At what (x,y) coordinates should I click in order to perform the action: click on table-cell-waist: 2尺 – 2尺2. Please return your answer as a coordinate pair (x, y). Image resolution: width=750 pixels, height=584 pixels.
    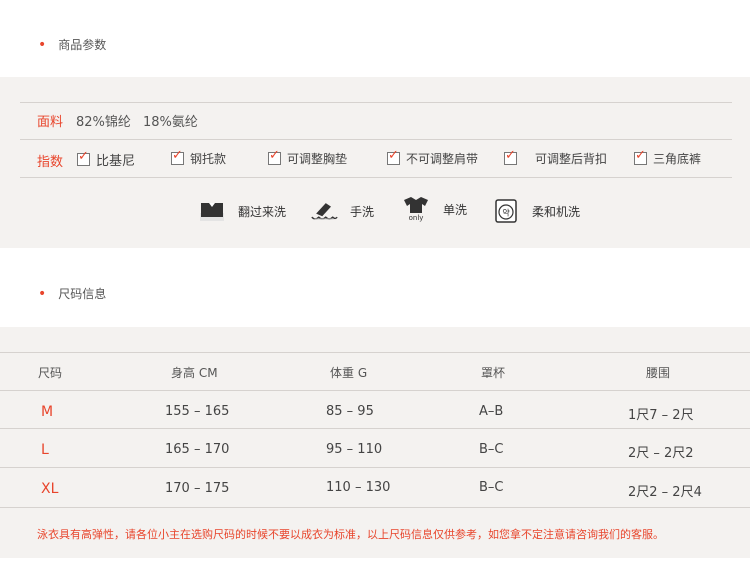
    Looking at the image, I should click on (661, 453).